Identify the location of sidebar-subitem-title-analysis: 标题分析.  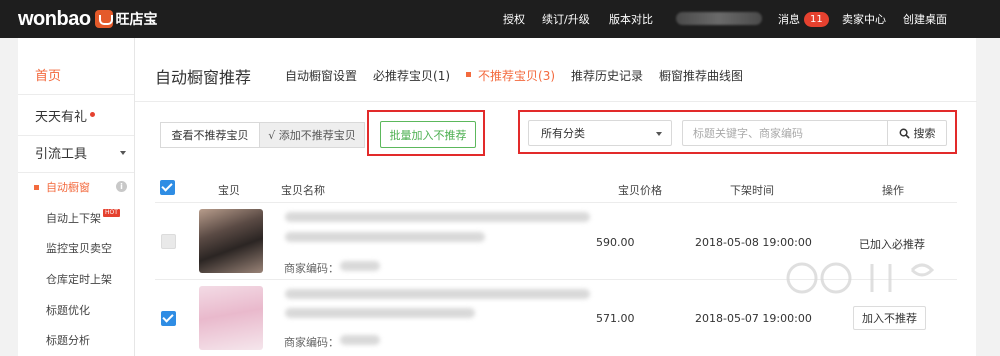
(76, 340).